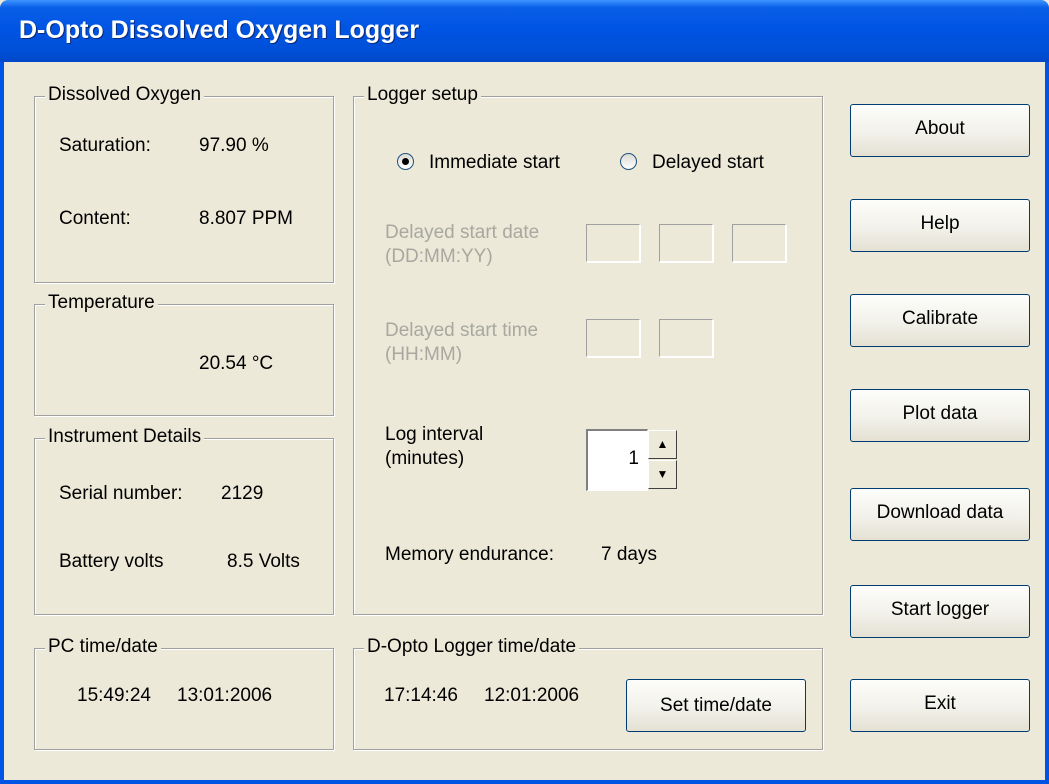 This screenshot has width=1049, height=784. Describe the element at coordinates (125, 95) in the screenshot. I see `dissolved-oxygen-legend: Dissolved Oxygen` at that location.